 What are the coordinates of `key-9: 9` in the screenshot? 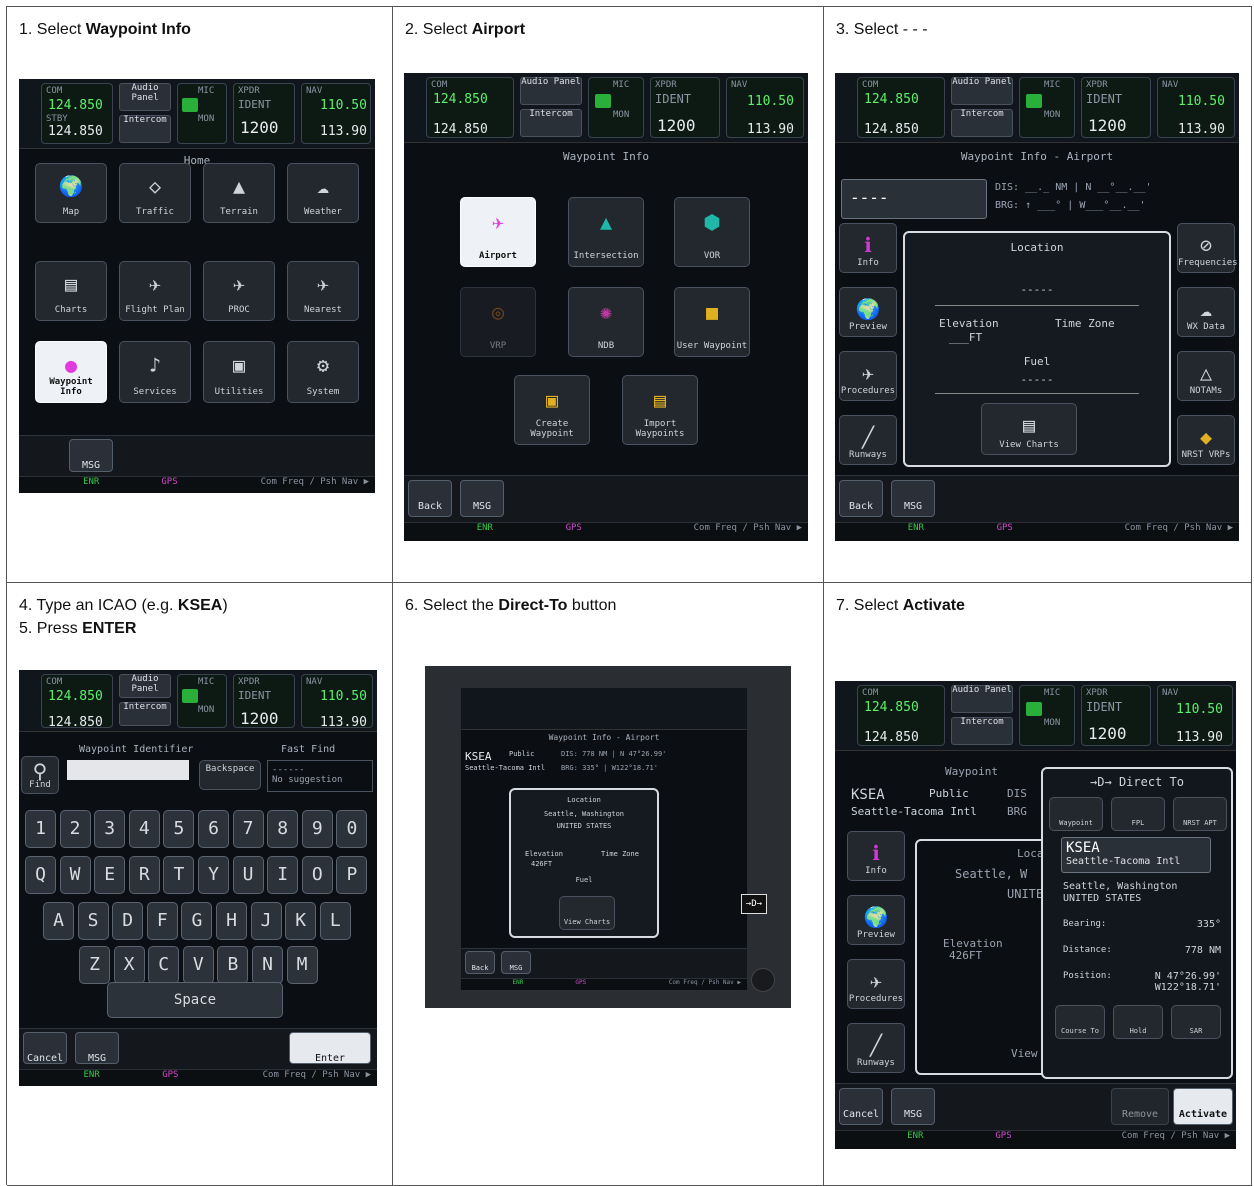 It's located at (317, 829).